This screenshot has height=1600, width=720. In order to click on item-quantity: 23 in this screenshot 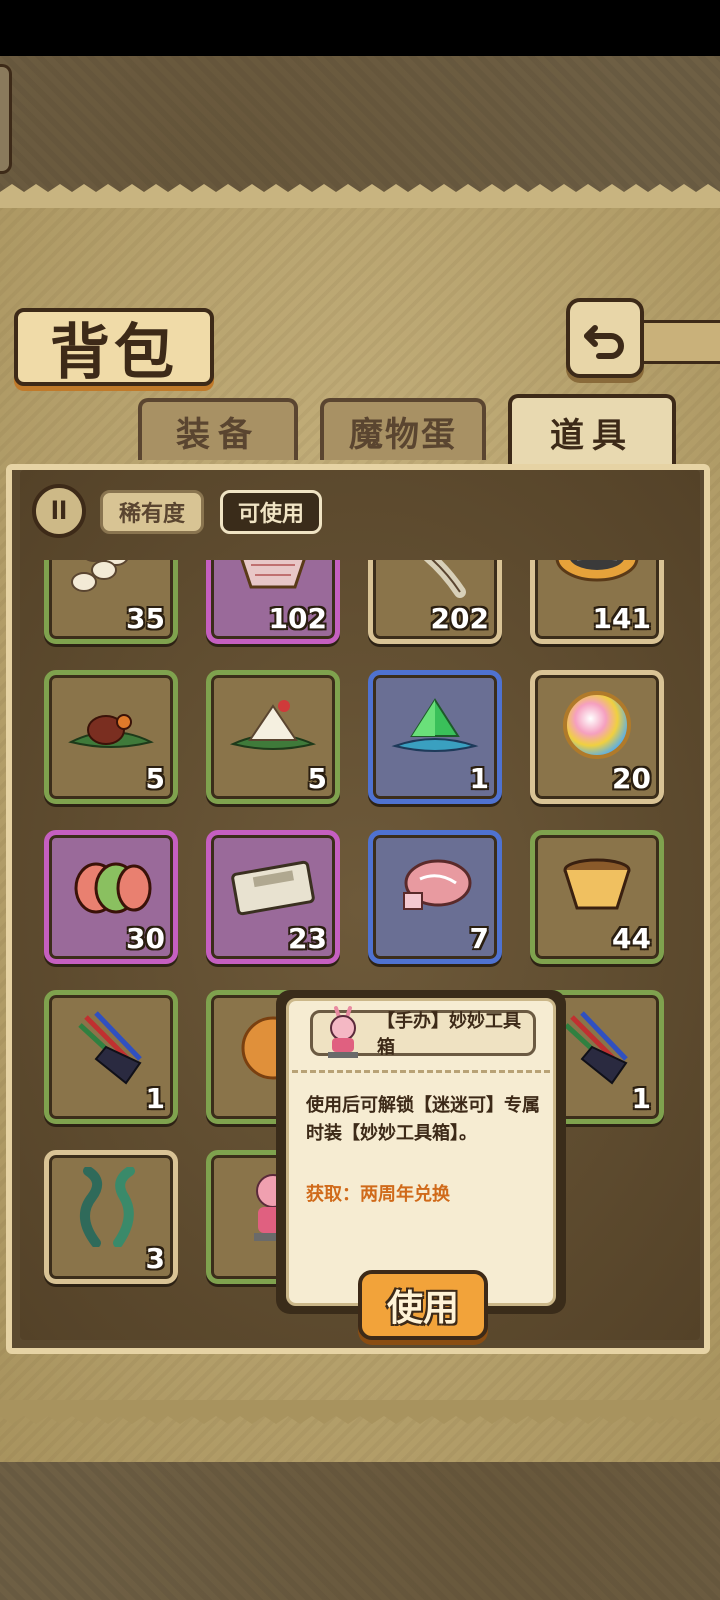, I will do `click(307, 938)`.